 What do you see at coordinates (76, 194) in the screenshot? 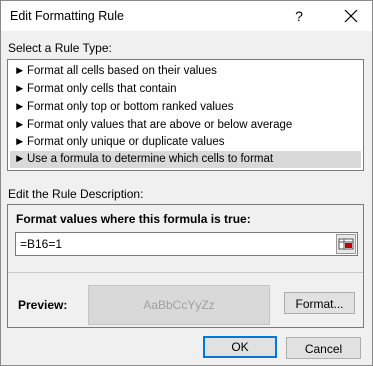
I see `rule-description-label: Edit the Rule Description:` at bounding box center [76, 194].